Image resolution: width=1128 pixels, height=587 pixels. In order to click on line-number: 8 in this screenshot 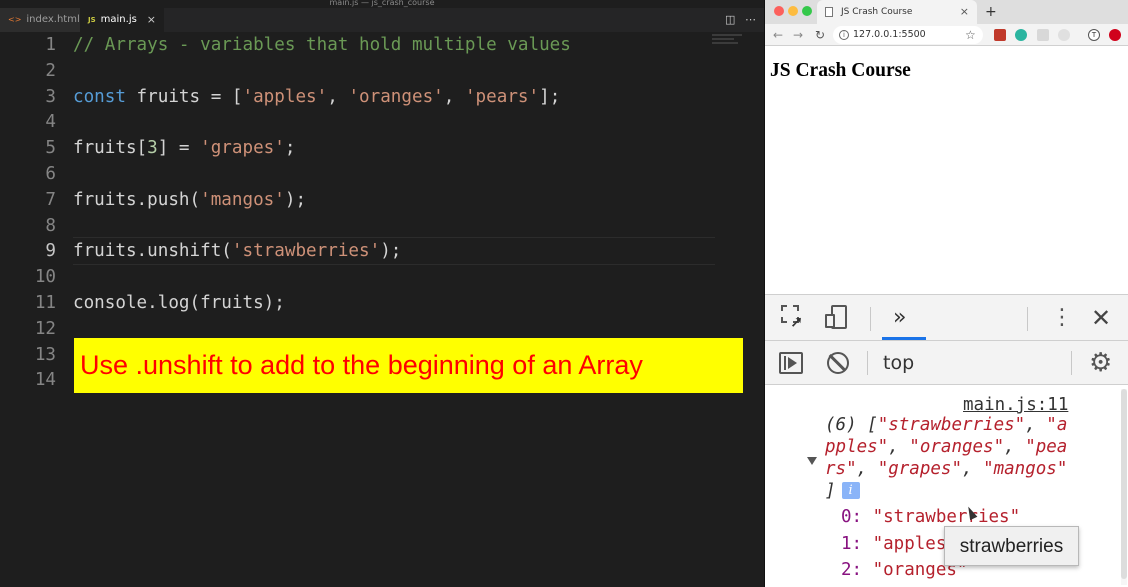, I will do `click(50, 225)`.